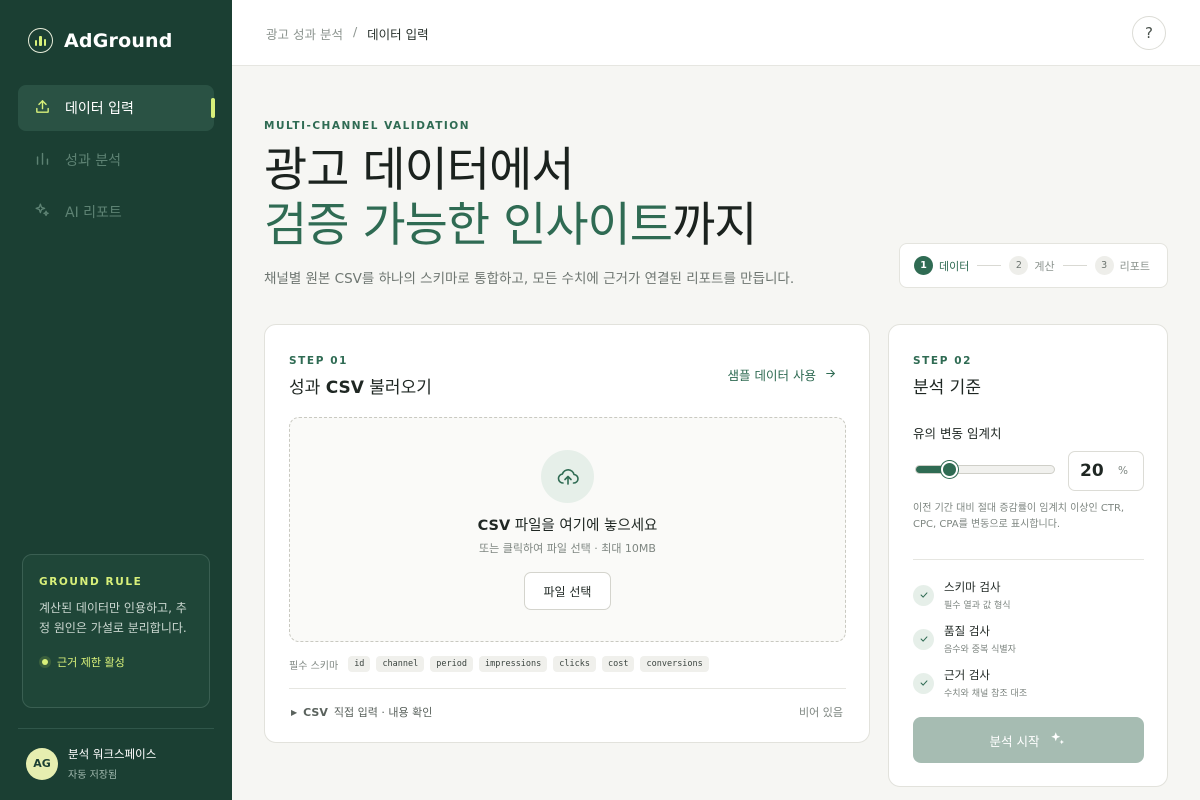 This screenshot has width=1200, height=800. What do you see at coordinates (714, 225) in the screenshot?
I see `page-title-suffix: 까지` at bounding box center [714, 225].